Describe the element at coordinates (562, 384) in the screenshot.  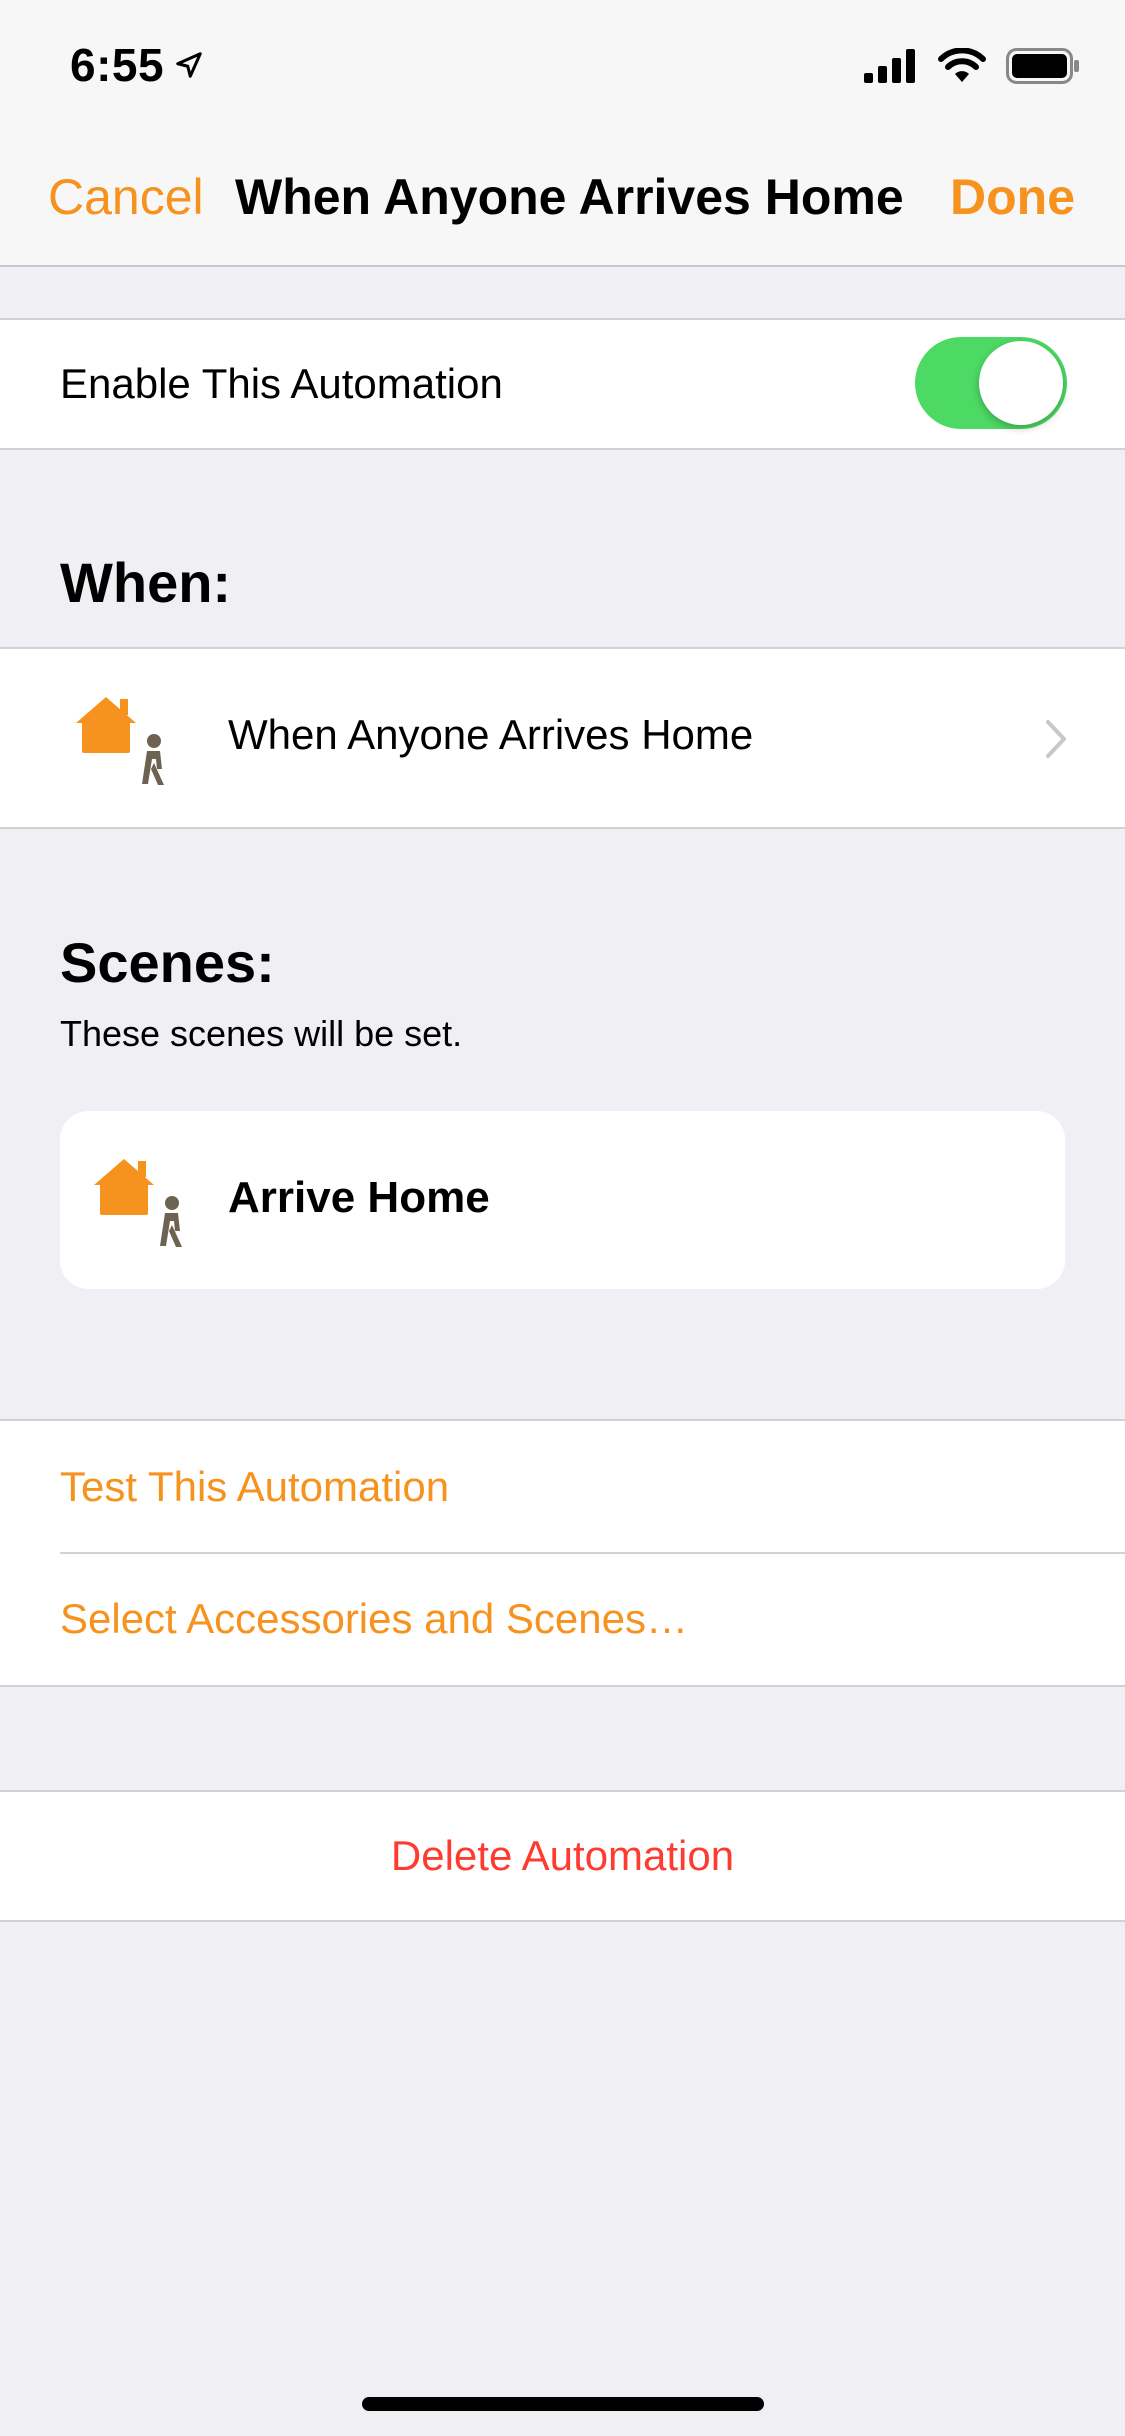
I see `enable-automation-row: Enable This Automation` at that location.